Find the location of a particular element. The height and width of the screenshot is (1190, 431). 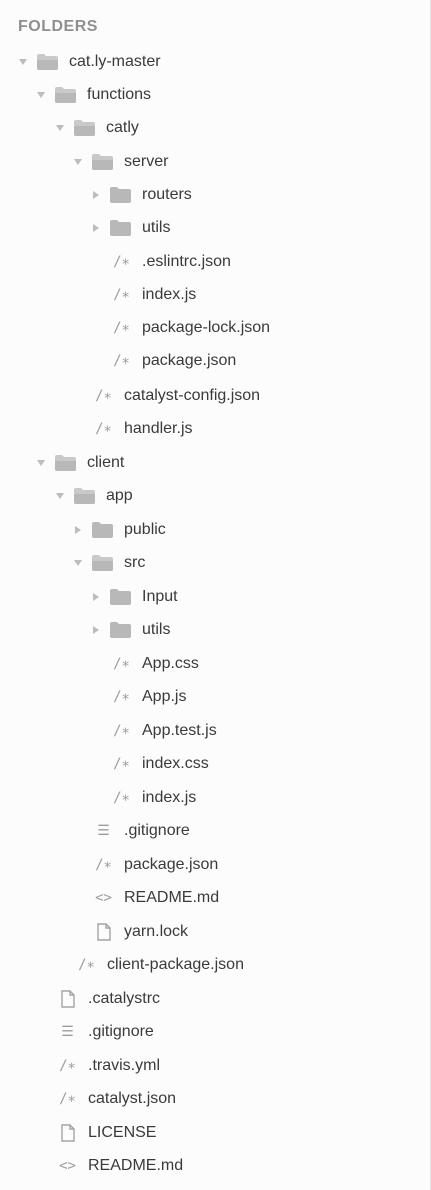

tree-item-src: src is located at coordinates (109, 562).